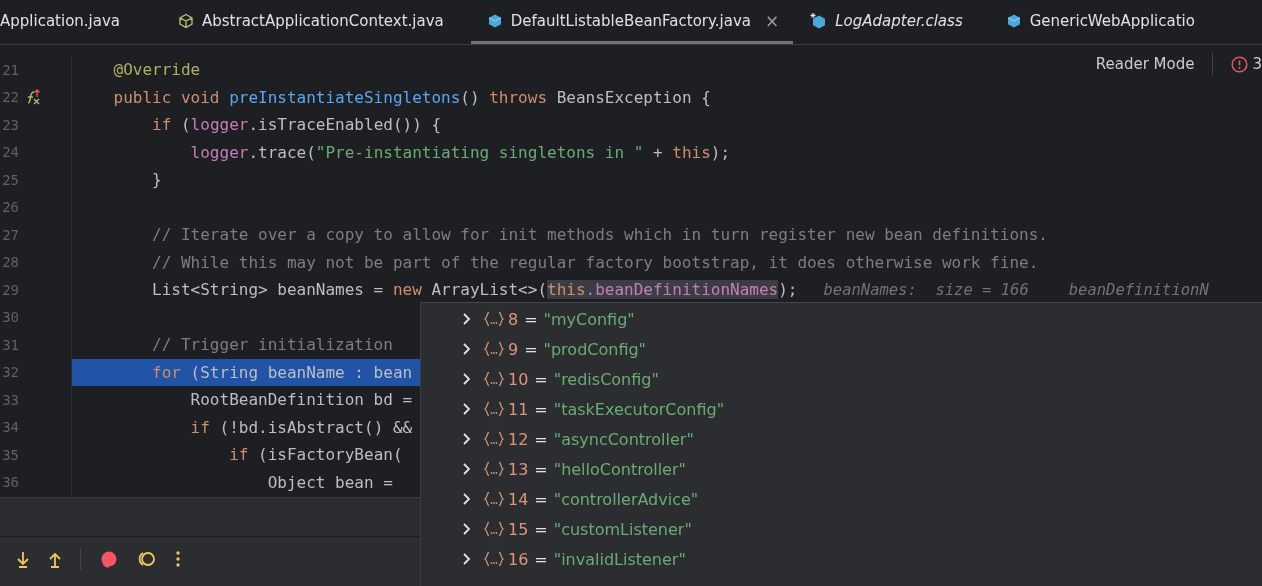 Image resolution: width=1262 pixels, height=586 pixels. Describe the element at coordinates (10, 124) in the screenshot. I see `line-number: 23` at that location.